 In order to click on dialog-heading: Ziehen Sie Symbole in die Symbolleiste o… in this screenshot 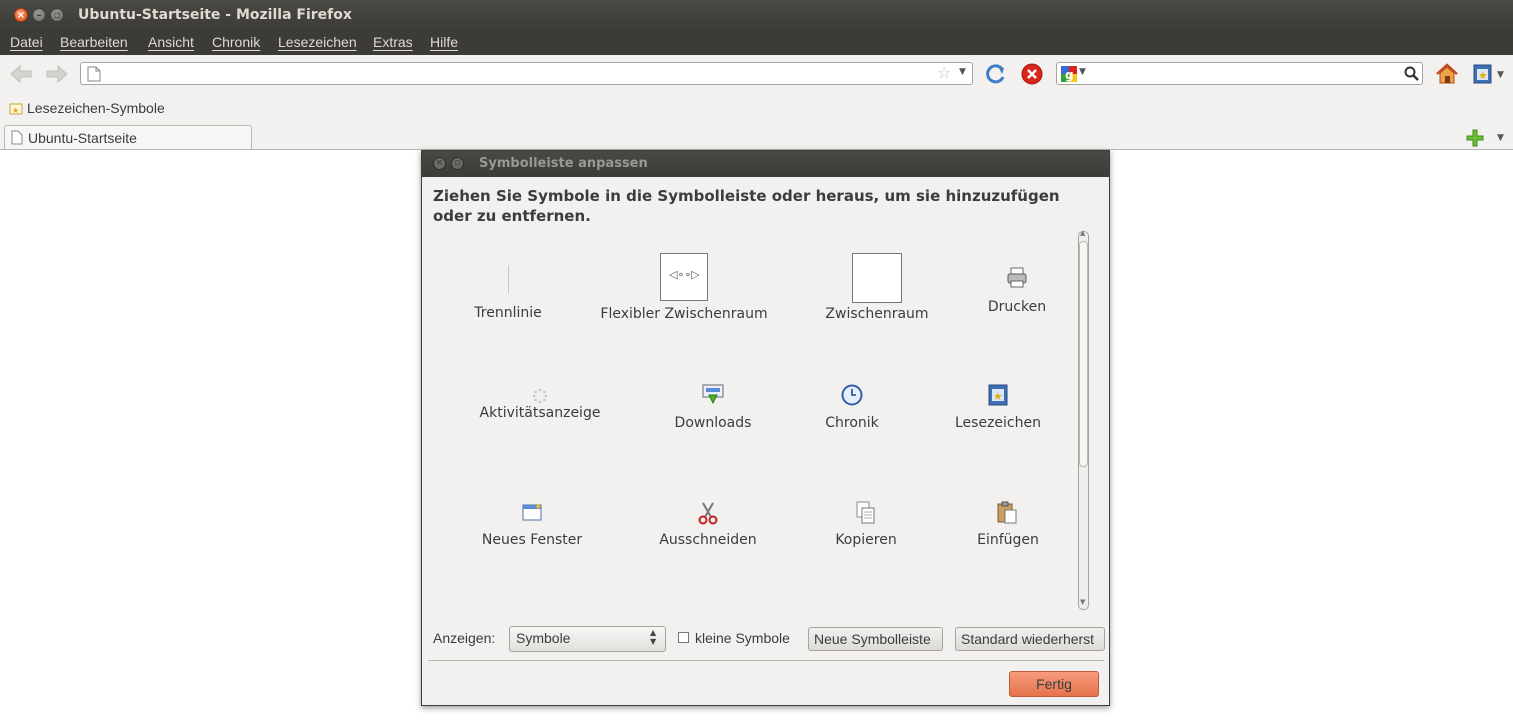, I will do `click(746, 206)`.